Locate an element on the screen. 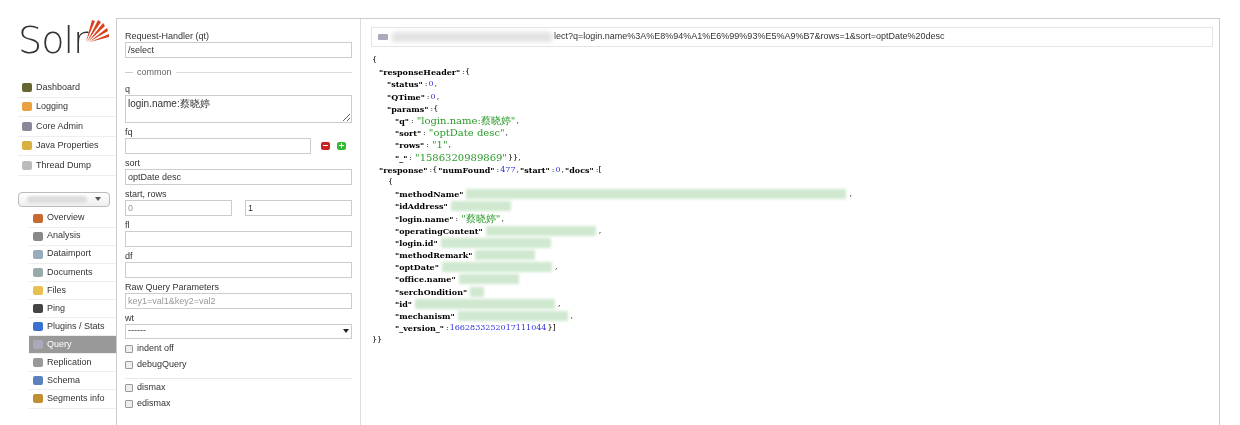  checkbox-label: debugQuery is located at coordinates (162, 364).